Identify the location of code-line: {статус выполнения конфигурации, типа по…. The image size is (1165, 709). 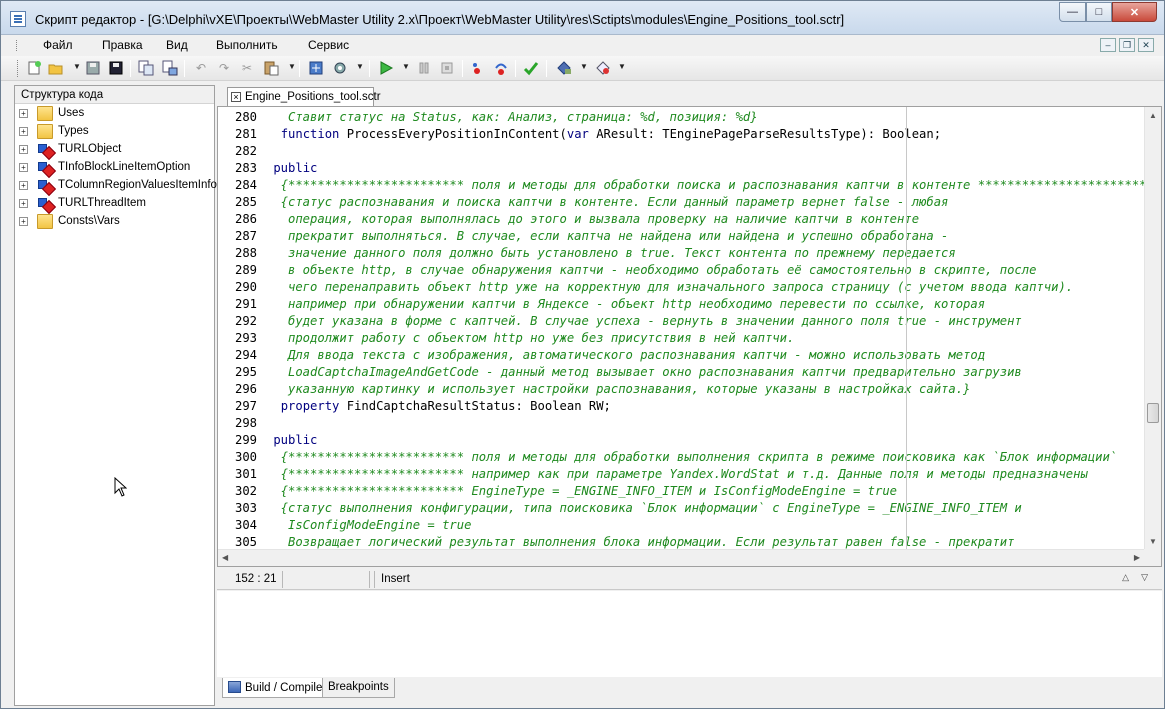
(644, 508).